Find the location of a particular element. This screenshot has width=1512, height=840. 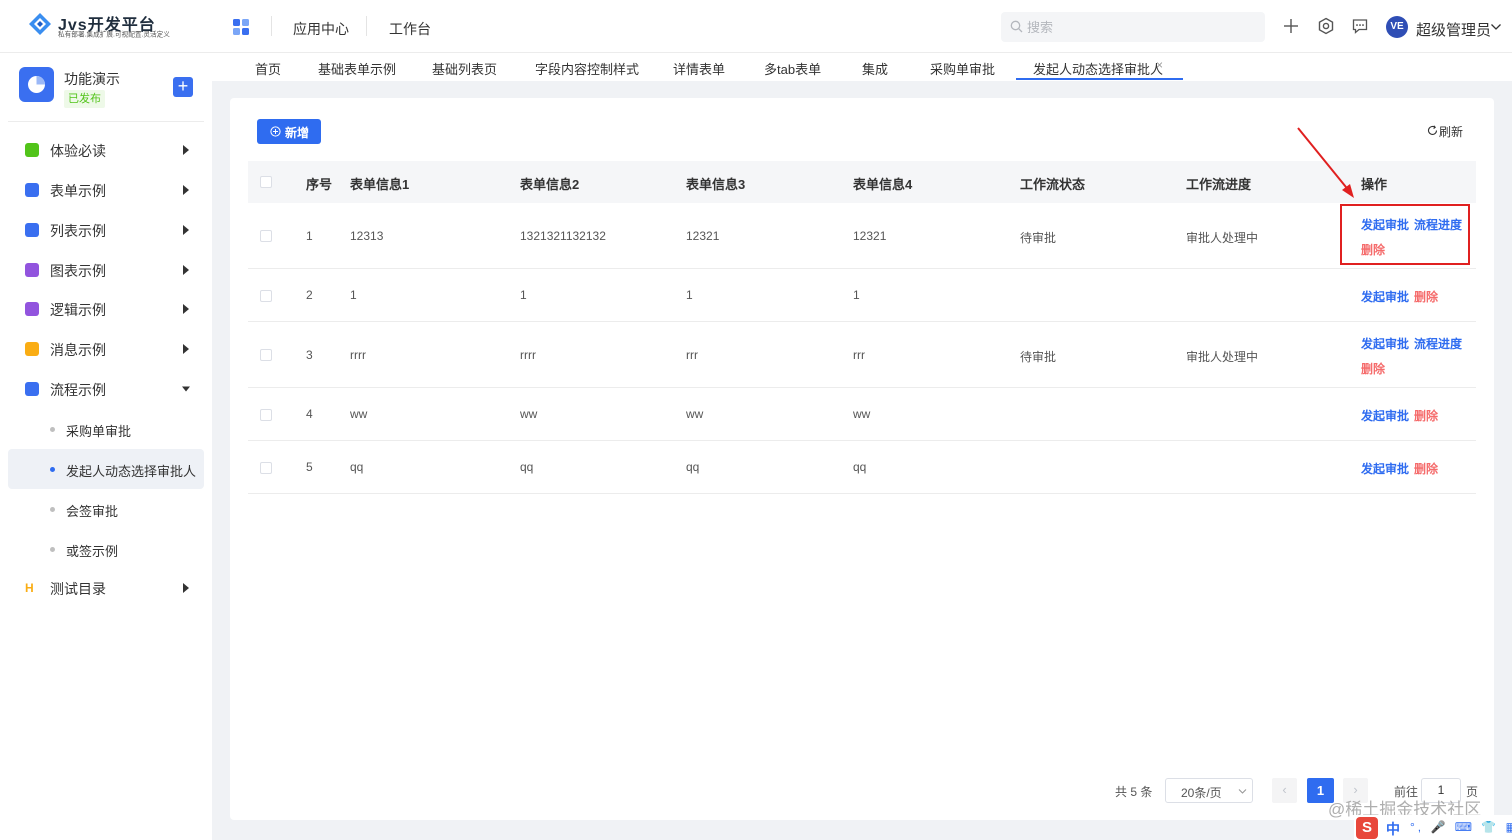

sidebar-subitem-countersign: 会签审批 is located at coordinates (106, 509).